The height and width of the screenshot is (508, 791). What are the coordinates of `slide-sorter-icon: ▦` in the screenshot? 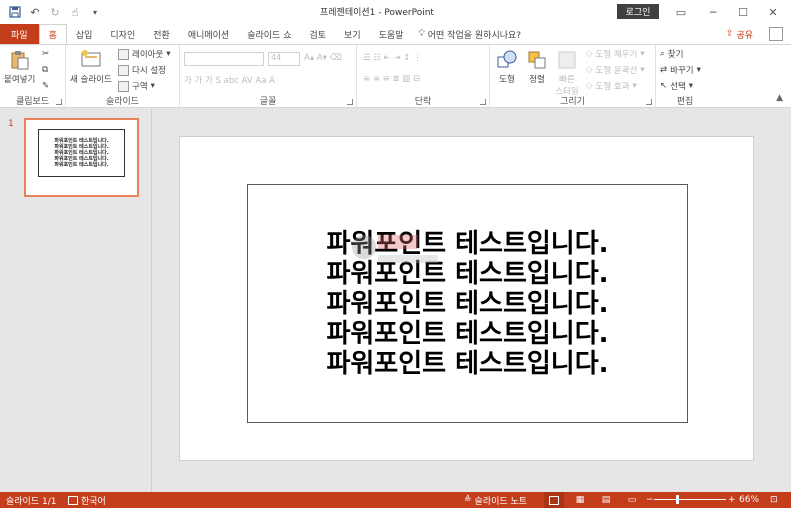 It's located at (580, 500).